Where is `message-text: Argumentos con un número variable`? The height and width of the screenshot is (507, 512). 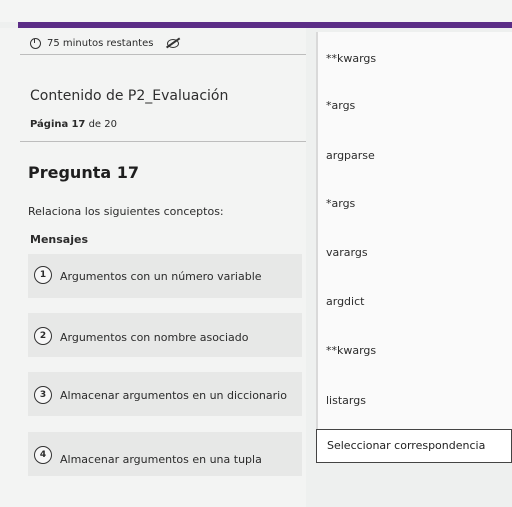 message-text: Argumentos con un número variable is located at coordinates (161, 276).